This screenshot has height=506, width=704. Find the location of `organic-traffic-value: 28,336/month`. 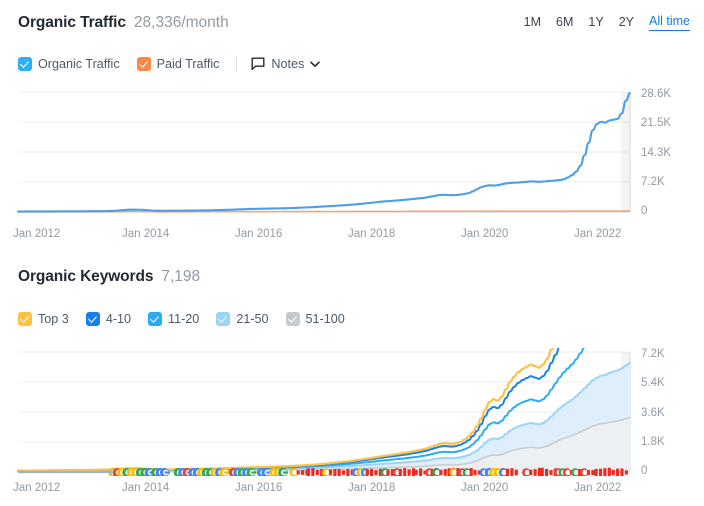

organic-traffic-value: 28,336/month is located at coordinates (181, 22).